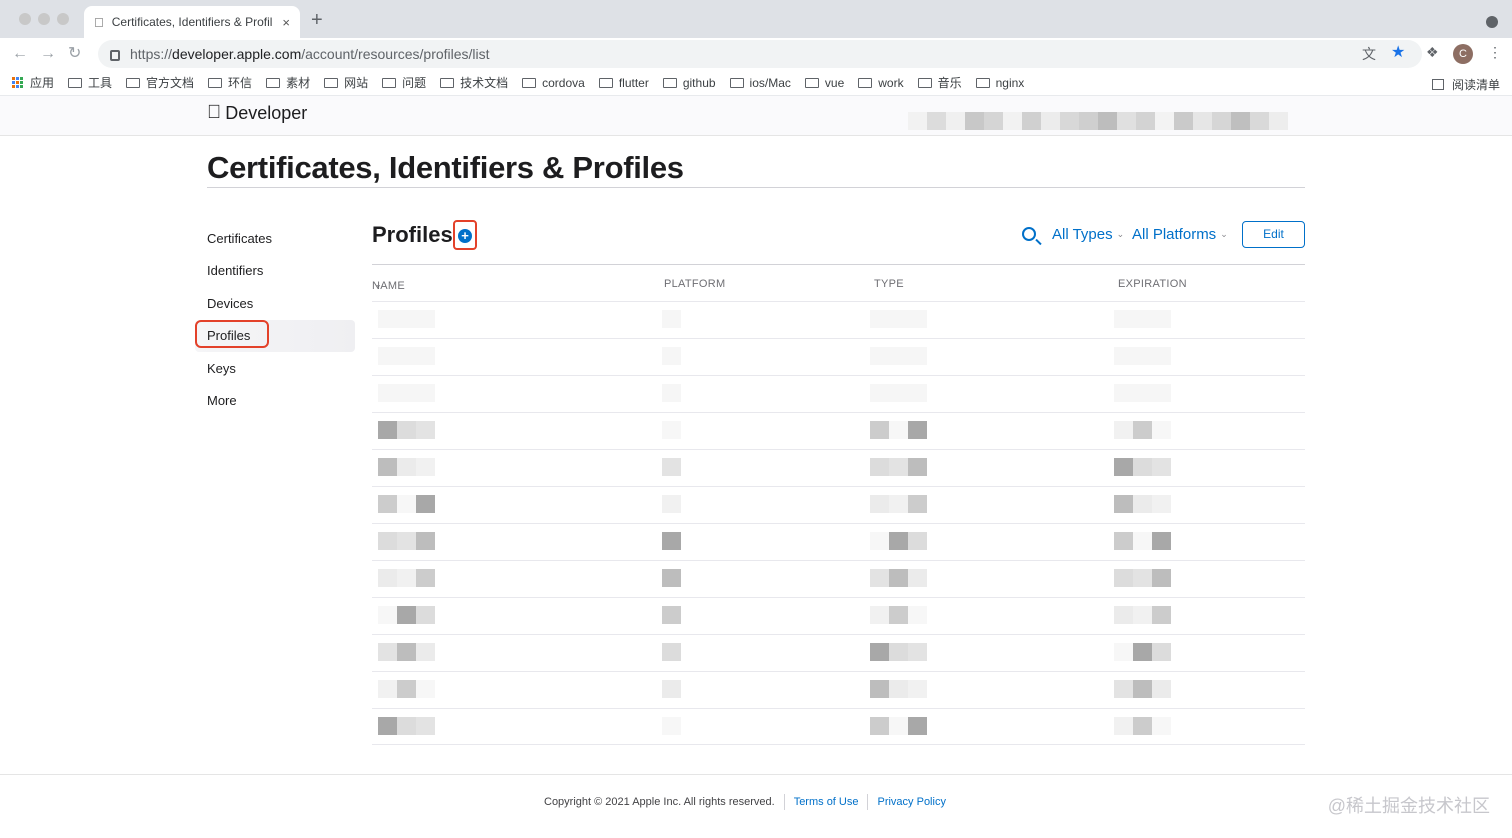  Describe the element at coordinates (939, 82) in the screenshot. I see `bookmark-folder: 音乐` at that location.